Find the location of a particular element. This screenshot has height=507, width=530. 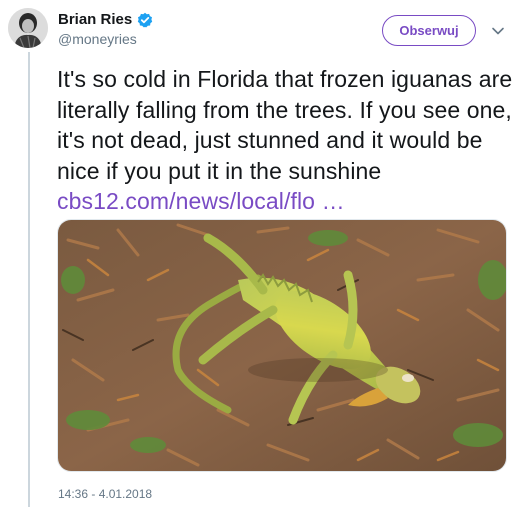

avatar-photo is located at coordinates (28, 28).